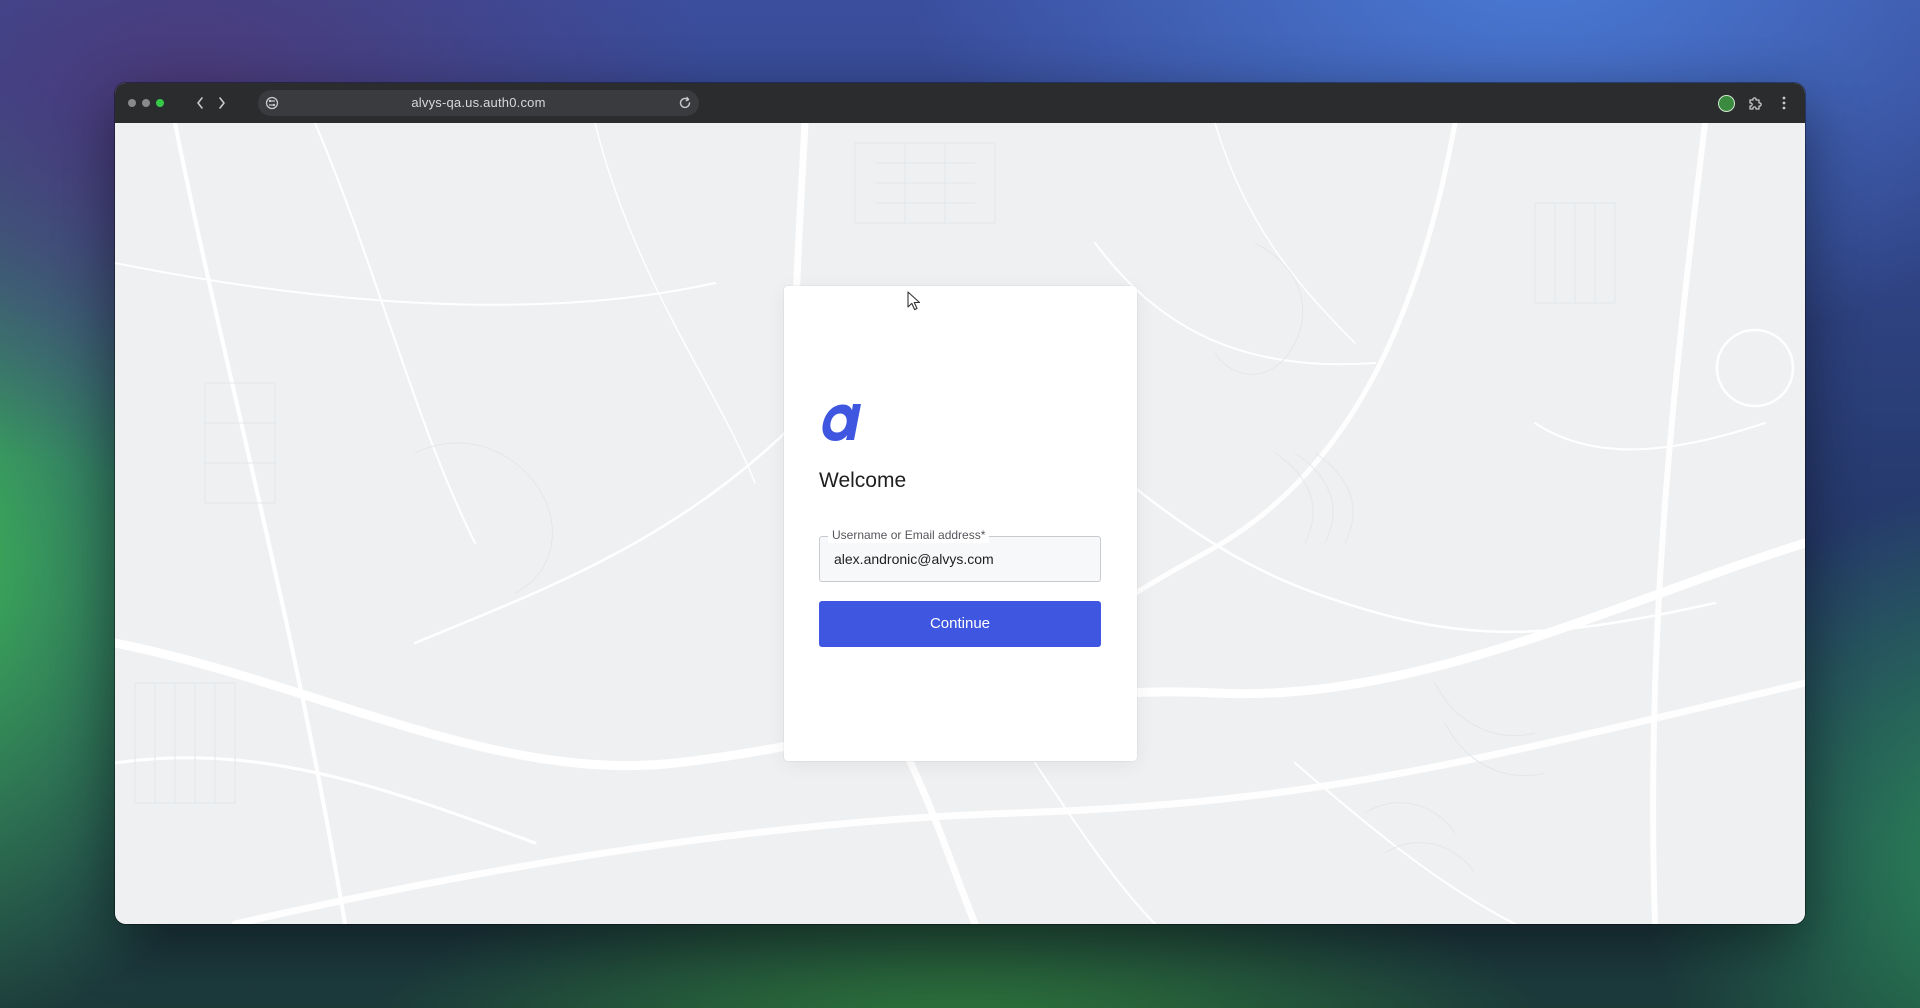 This screenshot has height=1008, width=1920. Describe the element at coordinates (200, 103) in the screenshot. I see `back-arrow-icon` at that location.